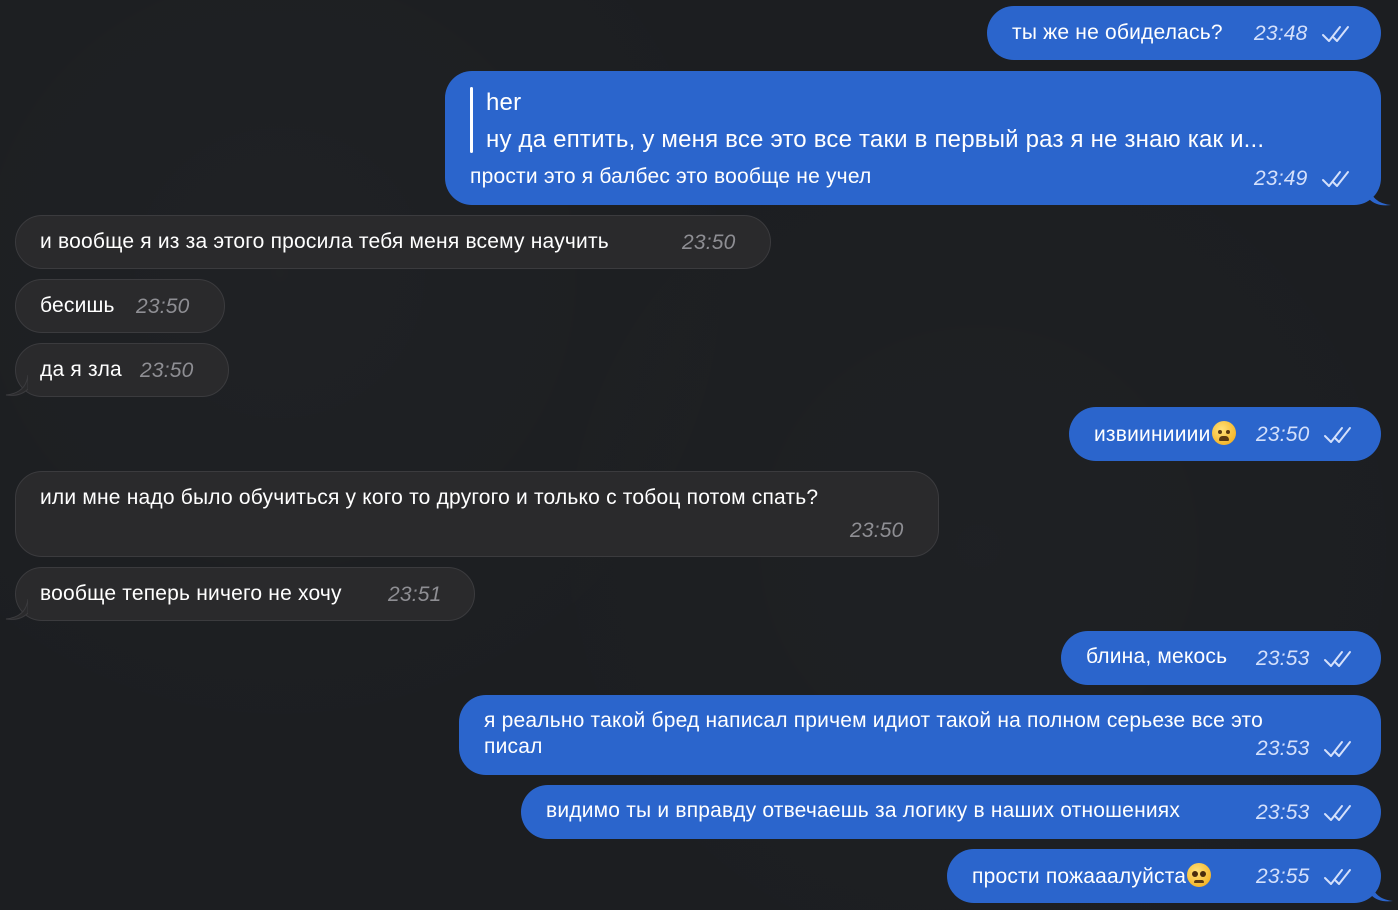  Describe the element at coordinates (471, 120) in the screenshot. I see `reply-quote-bar` at that location.